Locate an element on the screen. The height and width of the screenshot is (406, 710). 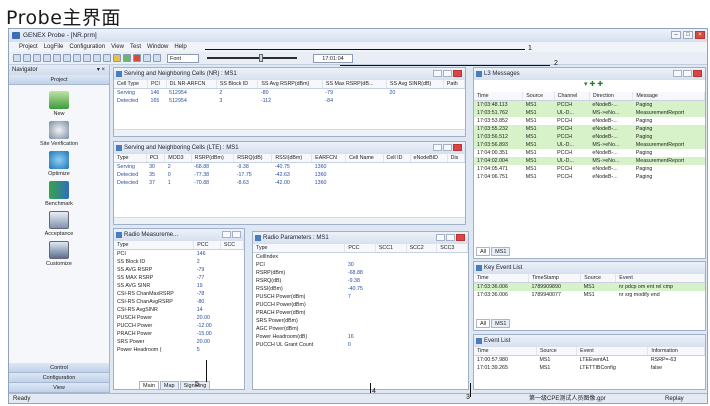
close-icon: × is located at coordinates (700, 35).